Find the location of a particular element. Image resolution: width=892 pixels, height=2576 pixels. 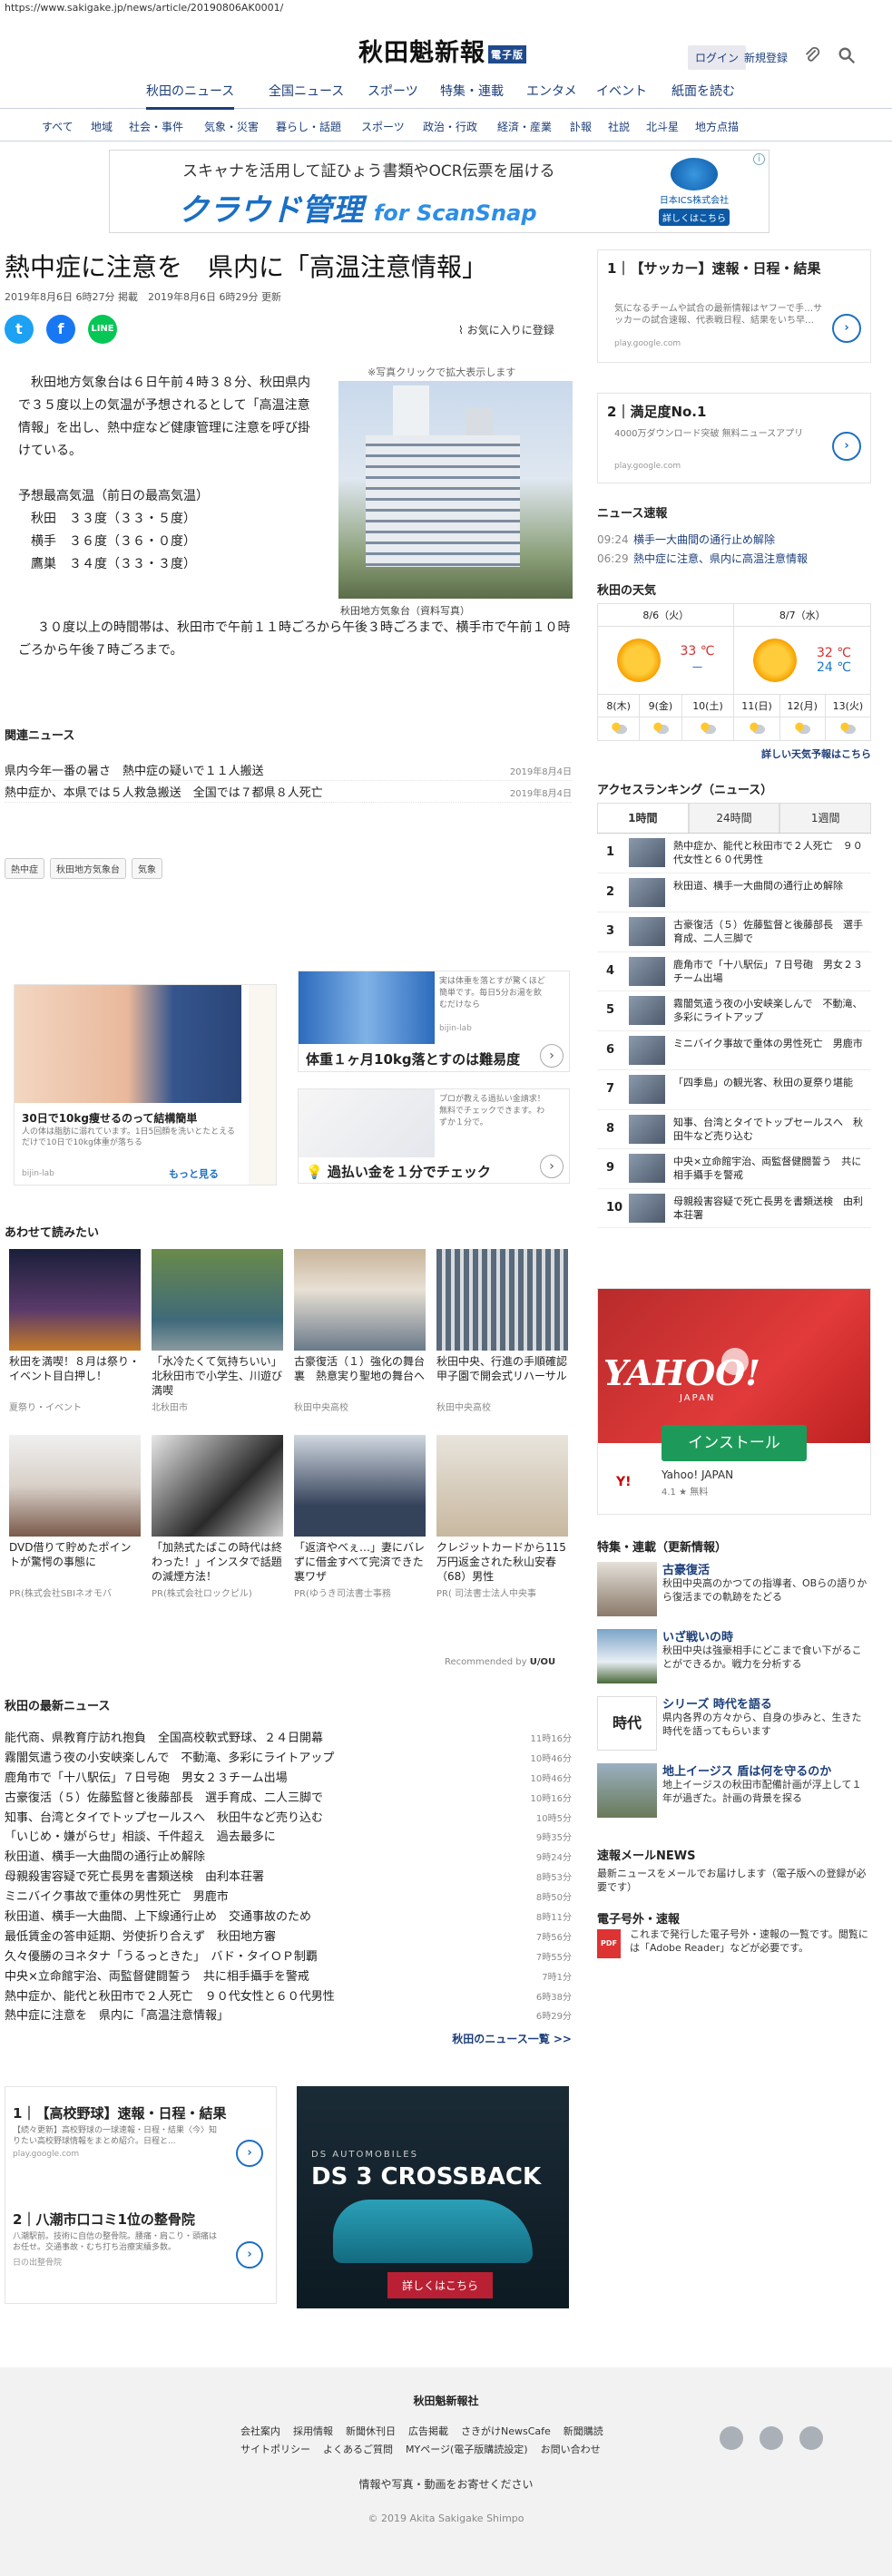

weather-detail-link: 詳しい天気予報はこちら is located at coordinates (734, 753).